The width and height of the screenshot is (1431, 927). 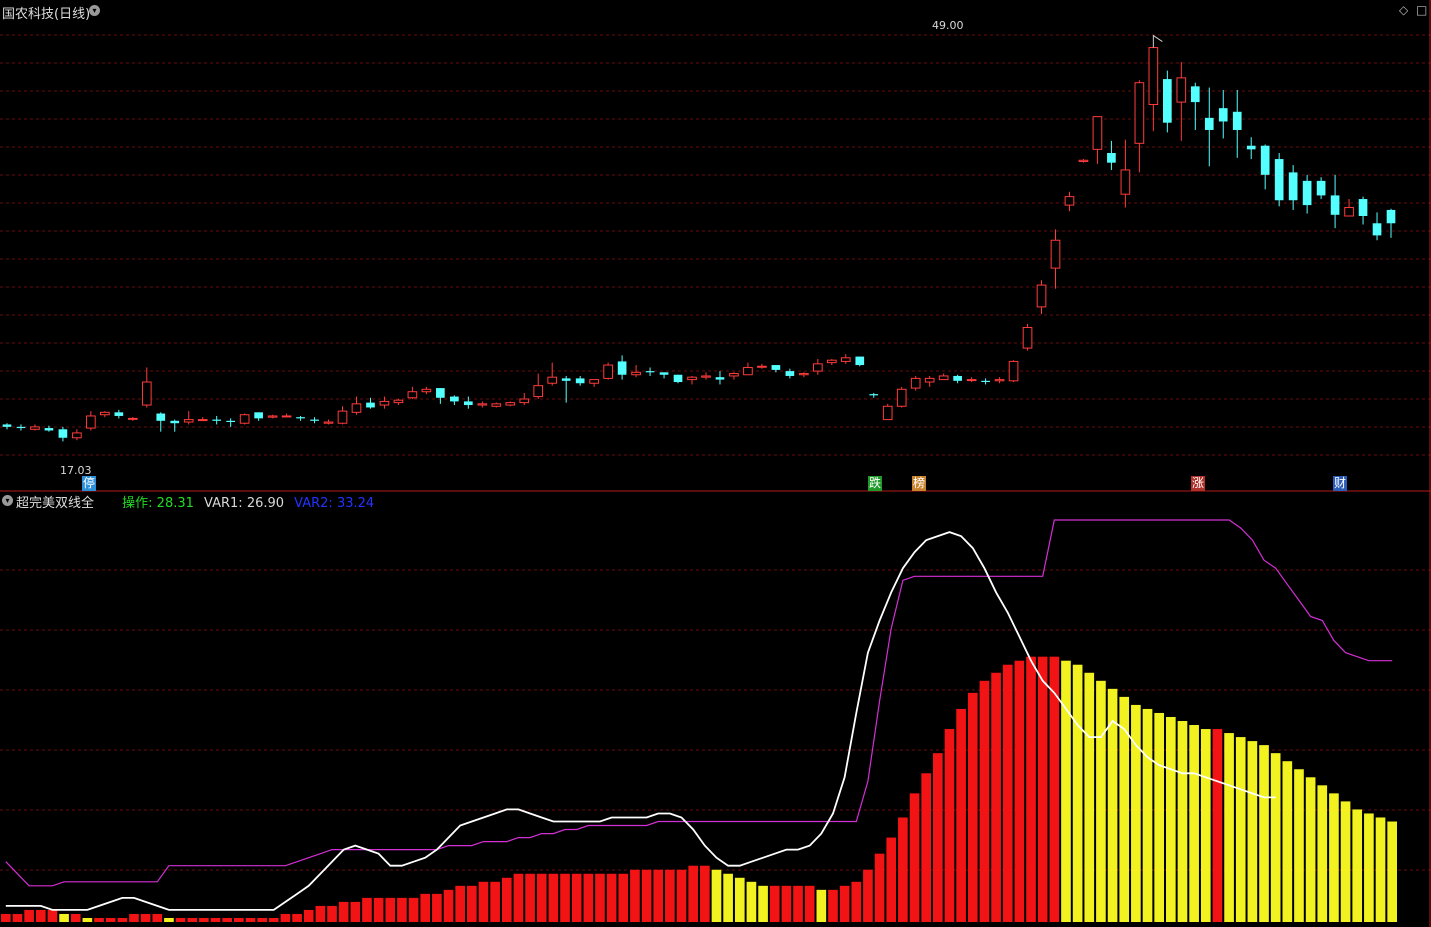 I want to click on marker-fall: 跌, so click(x=875, y=483).